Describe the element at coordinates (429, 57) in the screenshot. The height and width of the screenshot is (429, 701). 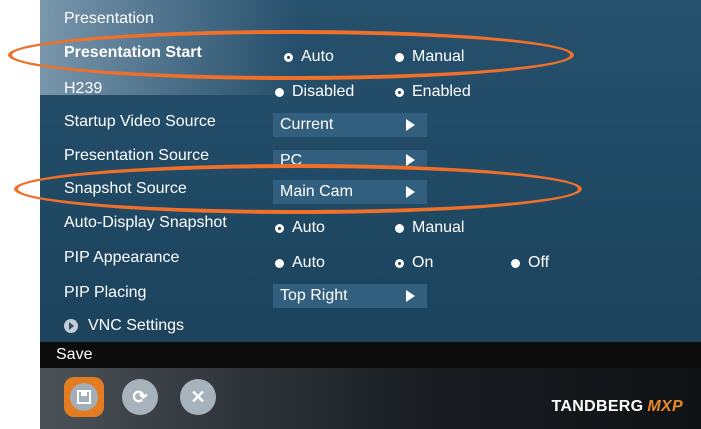
I see `presentation-start-manual-radio: Manual` at that location.